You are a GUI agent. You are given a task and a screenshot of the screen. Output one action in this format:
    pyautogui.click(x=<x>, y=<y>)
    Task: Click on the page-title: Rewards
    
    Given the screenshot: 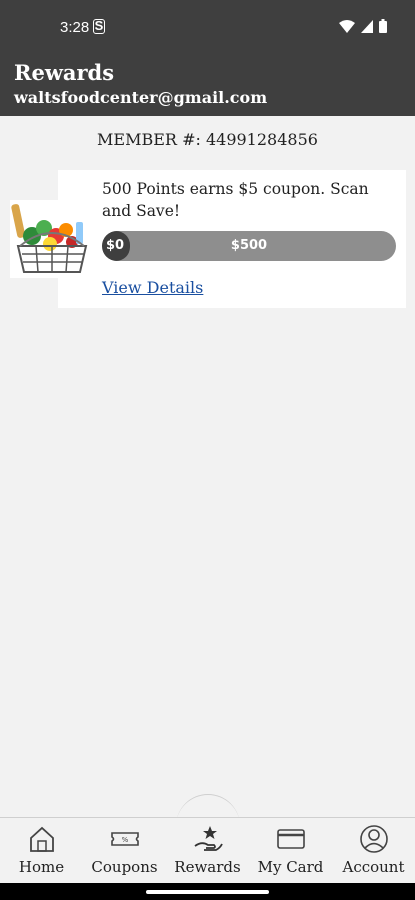 What is the action you would take?
    pyautogui.click(x=64, y=72)
    